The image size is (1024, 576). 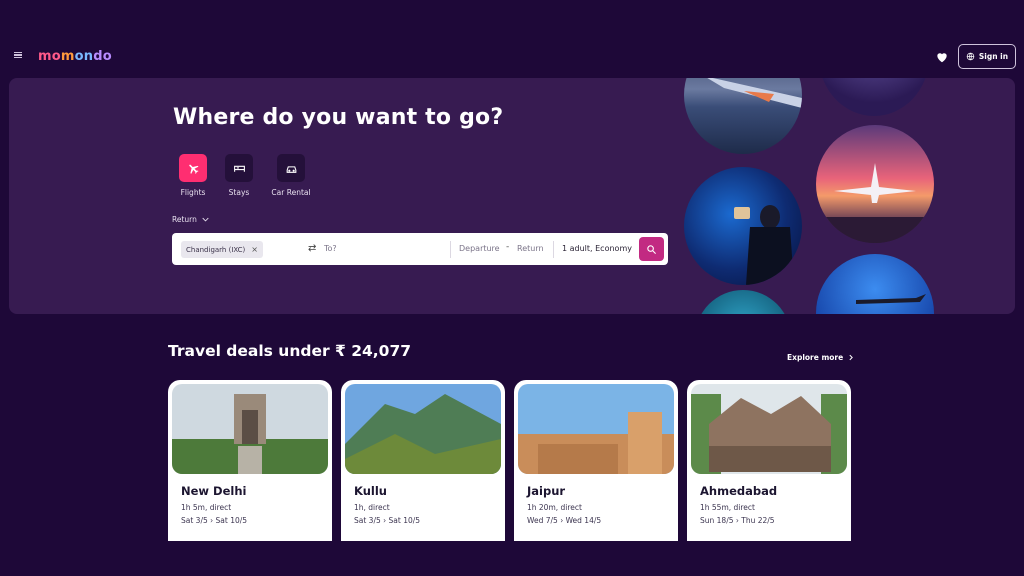 What do you see at coordinates (596, 429) in the screenshot?
I see `jaipur-photo` at bounding box center [596, 429].